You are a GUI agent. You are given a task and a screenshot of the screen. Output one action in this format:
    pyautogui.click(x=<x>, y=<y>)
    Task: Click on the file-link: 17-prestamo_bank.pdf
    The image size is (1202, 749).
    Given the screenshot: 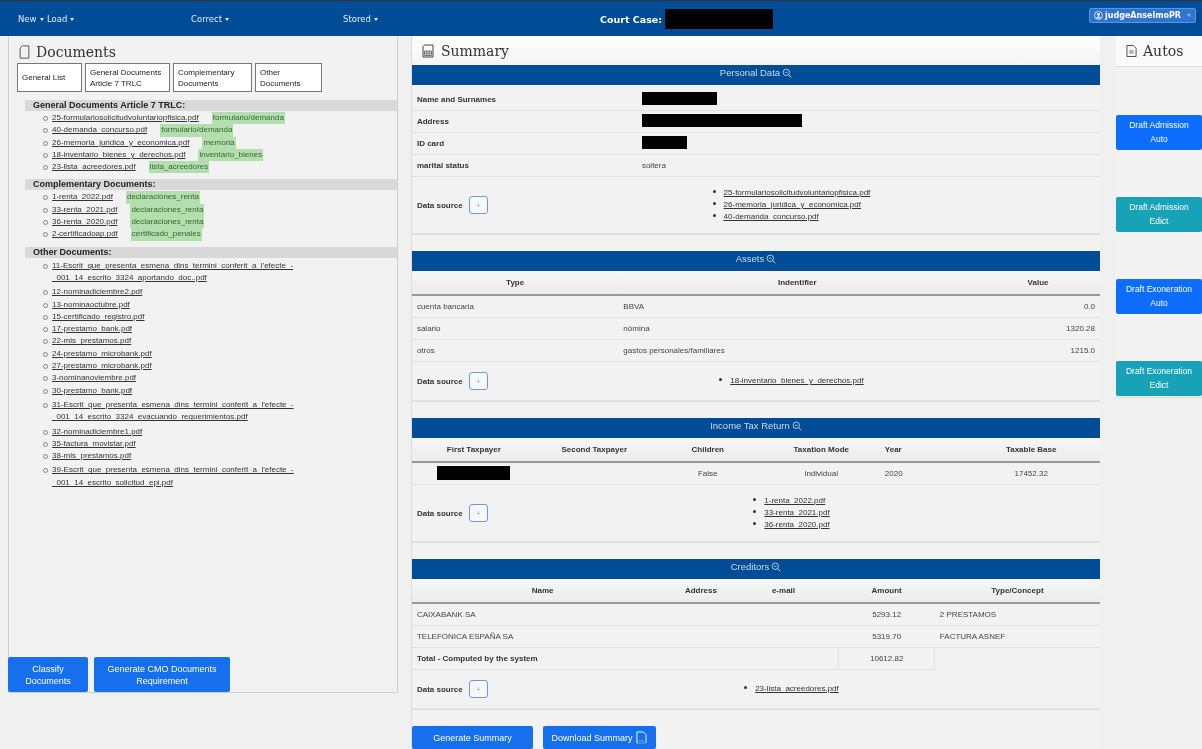 What is the action you would take?
    pyautogui.click(x=92, y=329)
    